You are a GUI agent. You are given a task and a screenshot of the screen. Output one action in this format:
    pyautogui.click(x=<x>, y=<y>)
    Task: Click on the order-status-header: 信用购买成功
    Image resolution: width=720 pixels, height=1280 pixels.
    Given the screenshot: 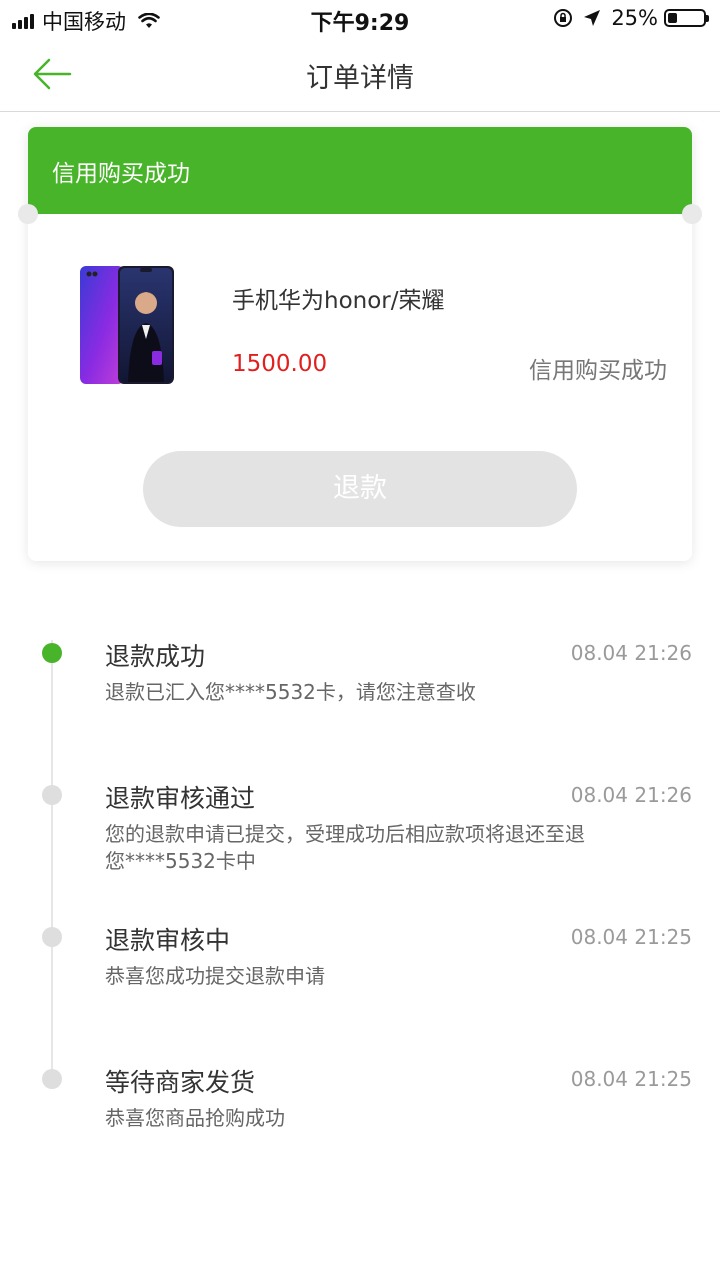 What is the action you would take?
    pyautogui.click(x=360, y=170)
    